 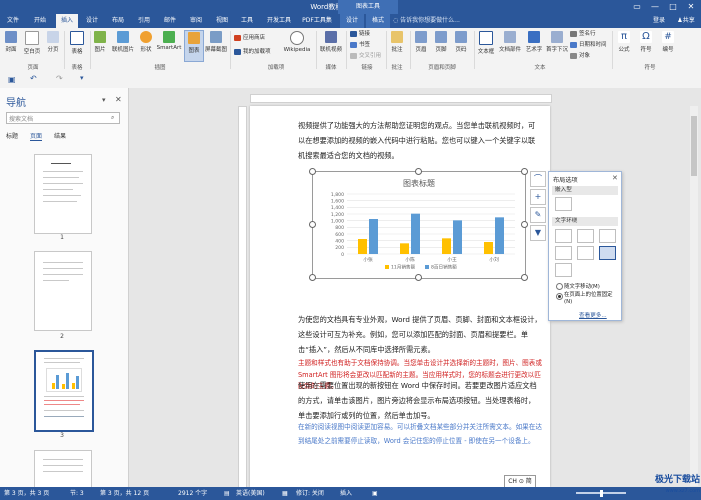 What do you see at coordinates (40, 21) in the screenshot?
I see `tab-home: 开始` at bounding box center [40, 21].